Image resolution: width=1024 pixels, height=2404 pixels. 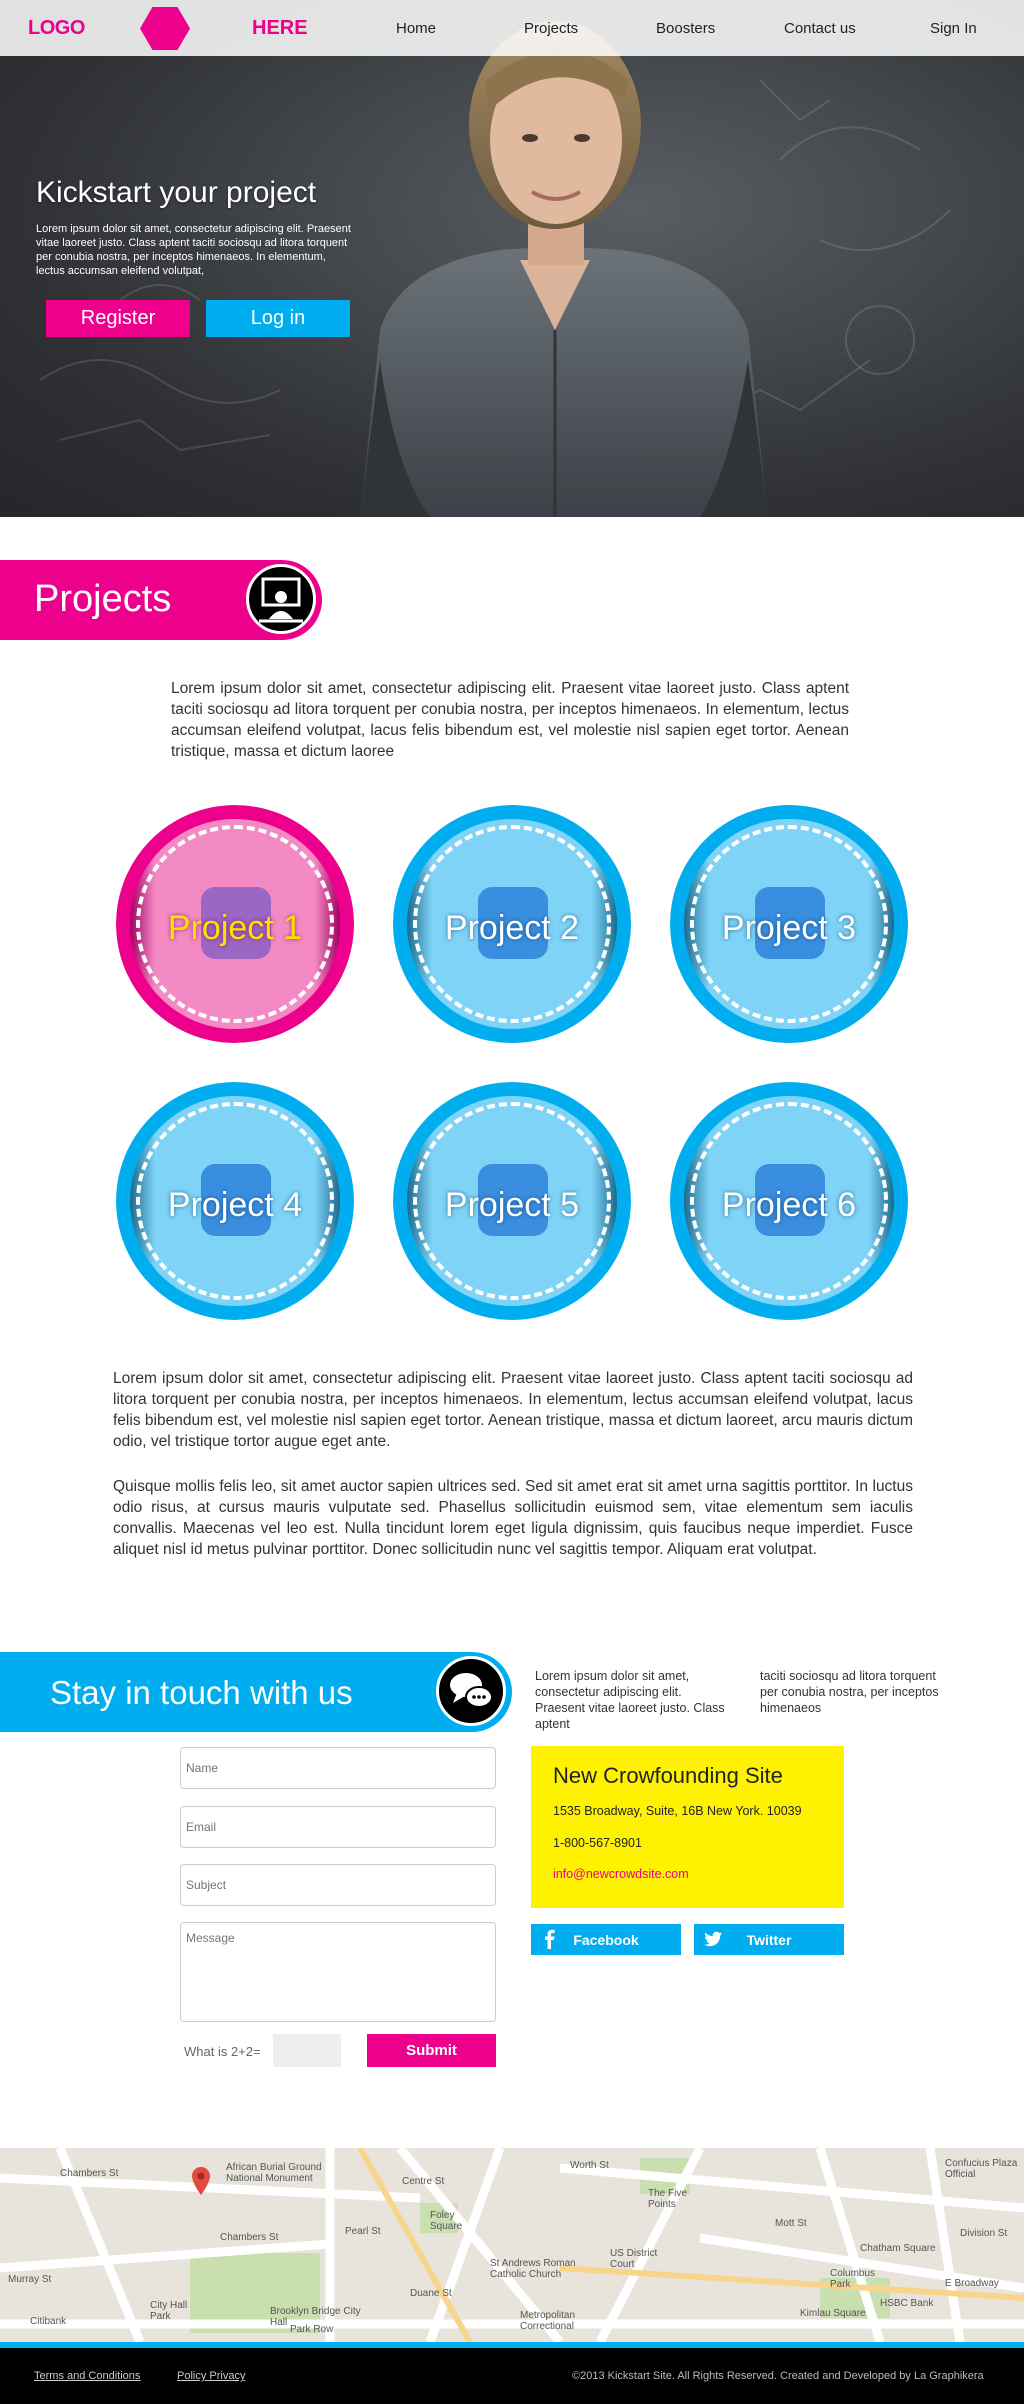 I want to click on map-label: Park Row, so click(x=312, y=2329).